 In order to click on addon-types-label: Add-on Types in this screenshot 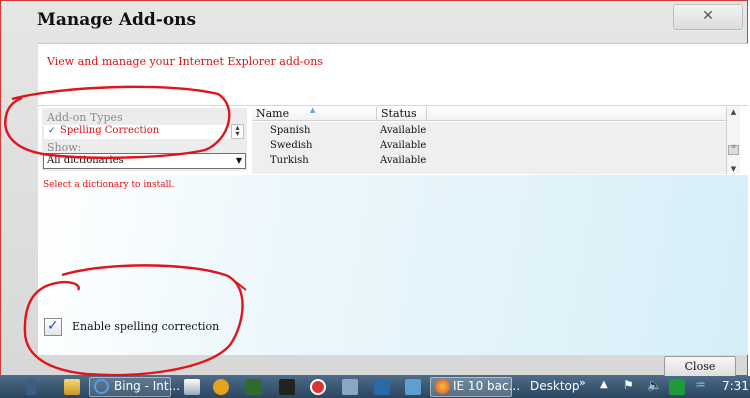, I will do `click(85, 117)`.